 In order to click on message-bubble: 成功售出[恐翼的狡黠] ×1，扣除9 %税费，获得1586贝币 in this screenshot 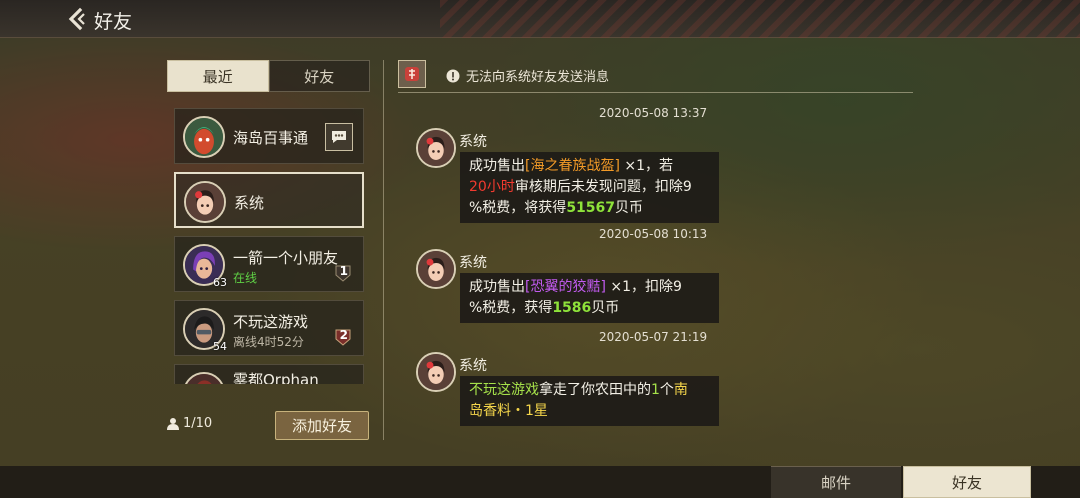, I will do `click(589, 298)`.